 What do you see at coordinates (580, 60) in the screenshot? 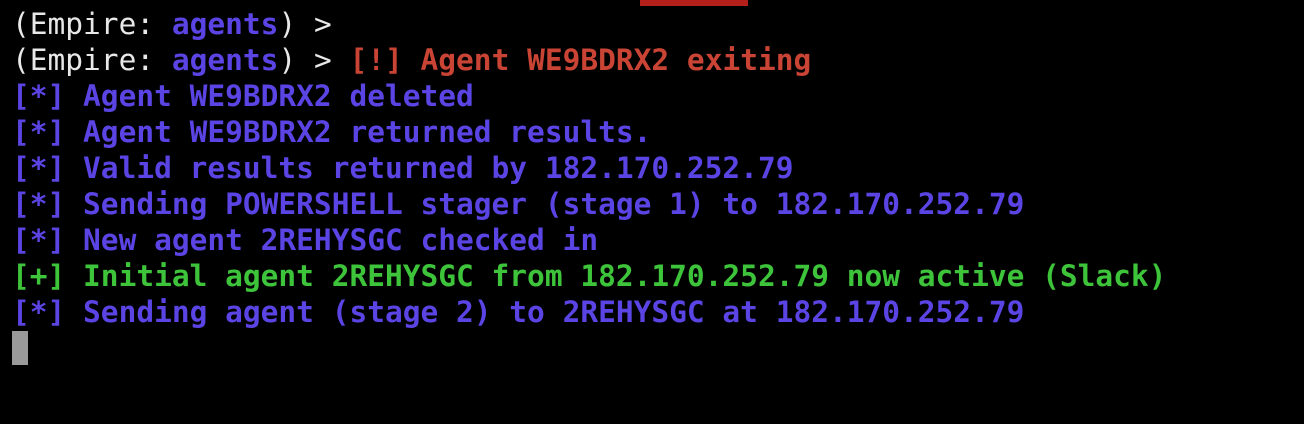
I see `error-message: [!] Agent WE9BDRX2 exiting` at bounding box center [580, 60].